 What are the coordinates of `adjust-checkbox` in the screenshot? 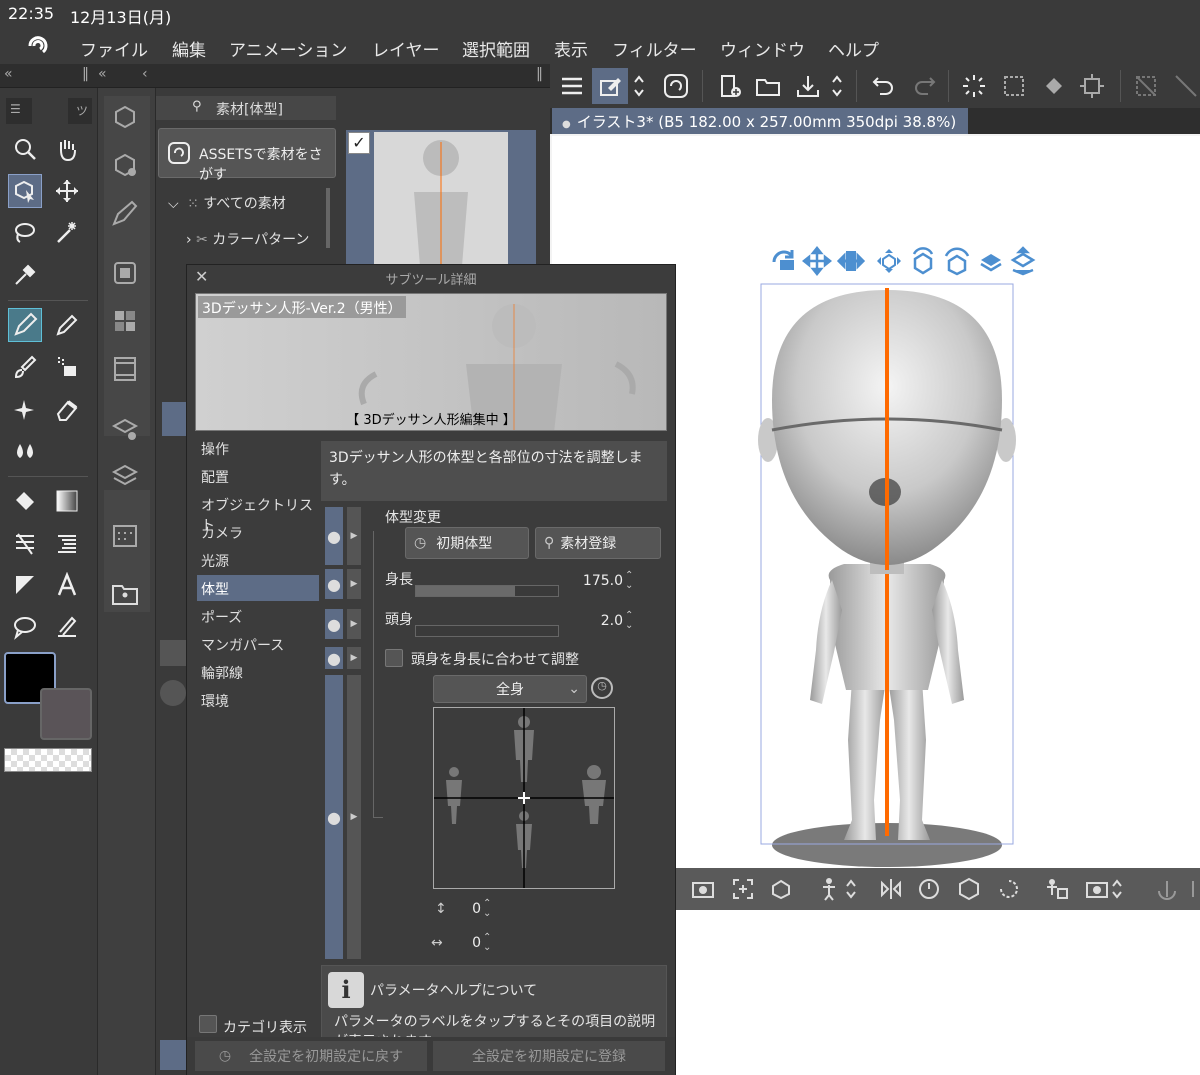 It's located at (394, 658).